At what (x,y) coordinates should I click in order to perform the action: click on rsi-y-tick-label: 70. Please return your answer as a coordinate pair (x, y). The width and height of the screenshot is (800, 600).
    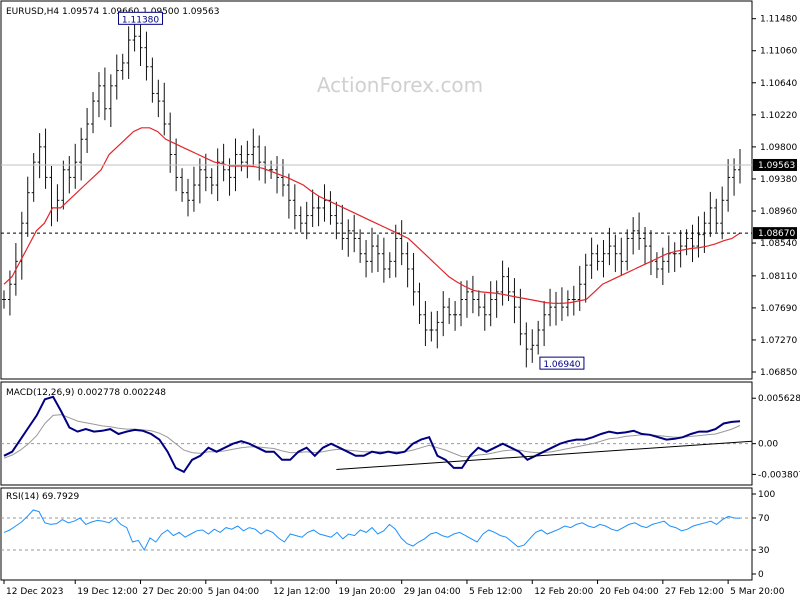
    Looking at the image, I should click on (764, 519).